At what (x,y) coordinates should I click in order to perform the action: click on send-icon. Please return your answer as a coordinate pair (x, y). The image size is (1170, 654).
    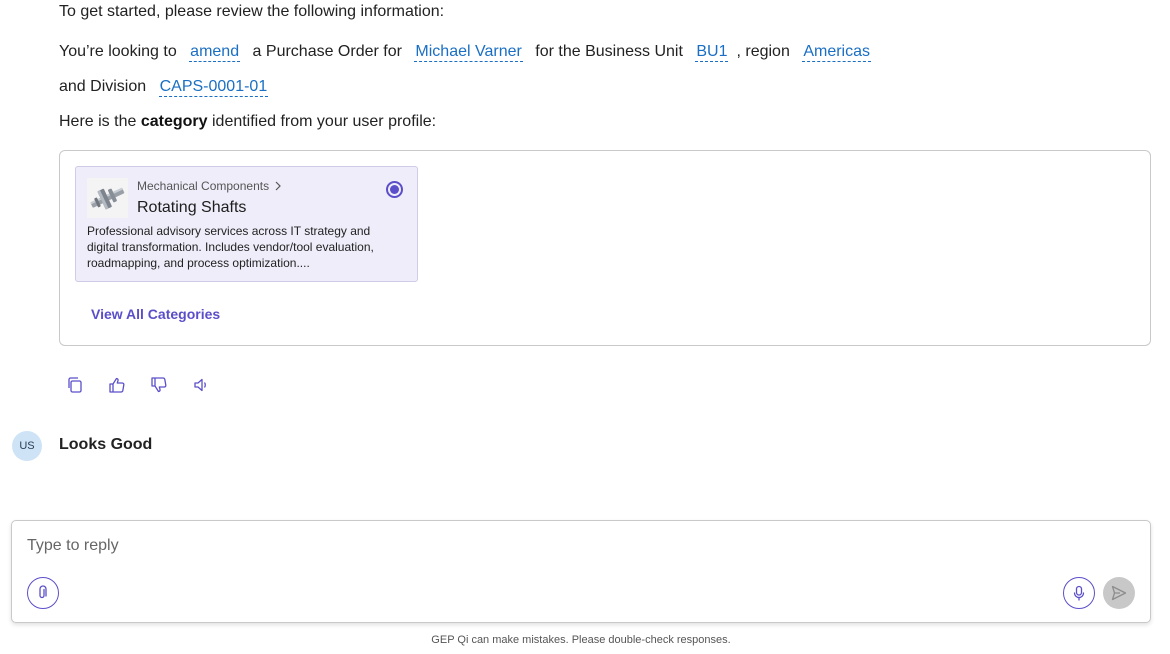
    Looking at the image, I should click on (1119, 593).